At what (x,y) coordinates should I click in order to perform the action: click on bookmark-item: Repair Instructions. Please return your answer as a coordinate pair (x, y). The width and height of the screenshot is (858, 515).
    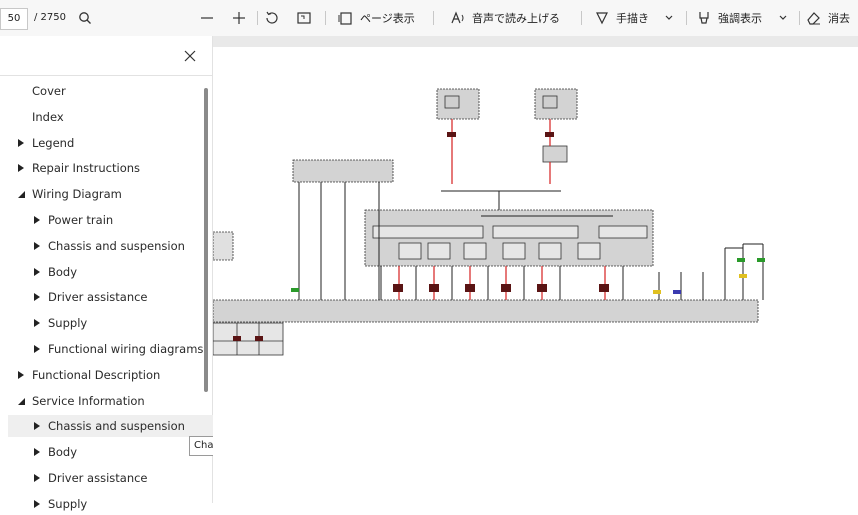
    Looking at the image, I should click on (108, 168).